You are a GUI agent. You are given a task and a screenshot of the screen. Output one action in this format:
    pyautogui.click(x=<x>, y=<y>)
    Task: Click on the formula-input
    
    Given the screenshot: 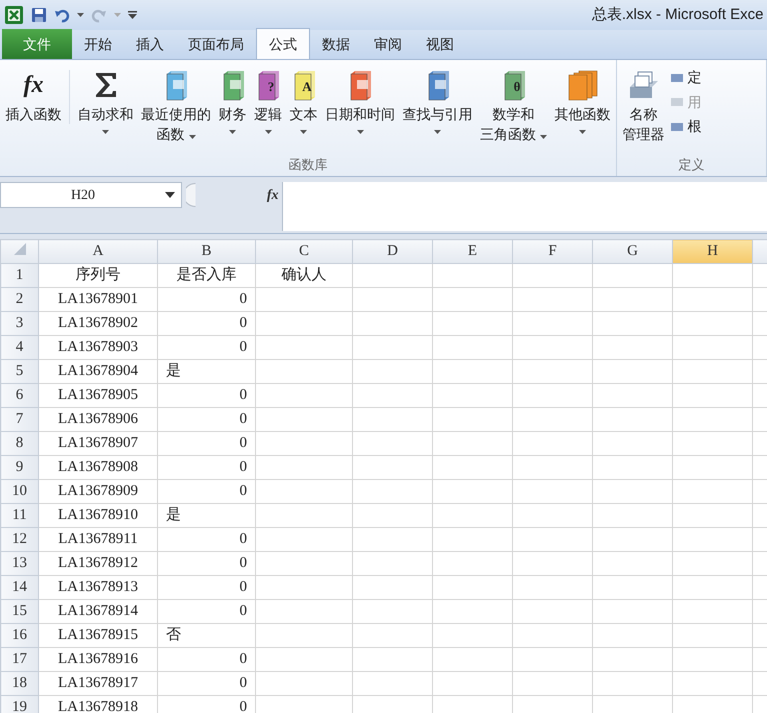 What is the action you would take?
    pyautogui.click(x=524, y=206)
    